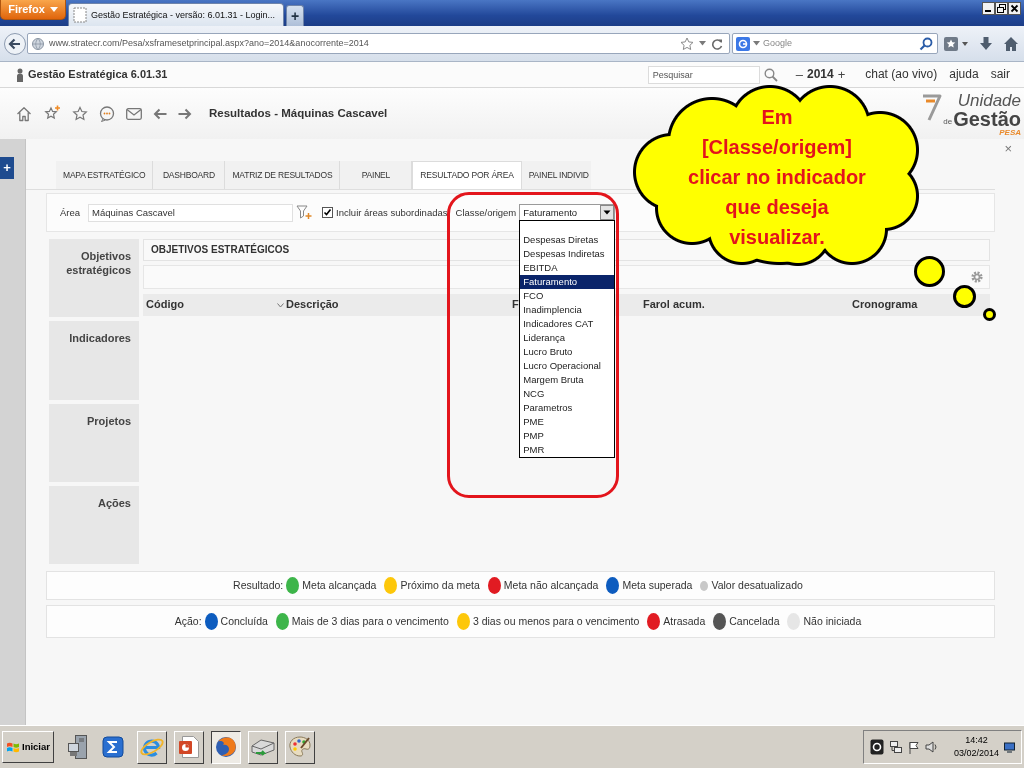  I want to click on checkbox, so click(328, 212).